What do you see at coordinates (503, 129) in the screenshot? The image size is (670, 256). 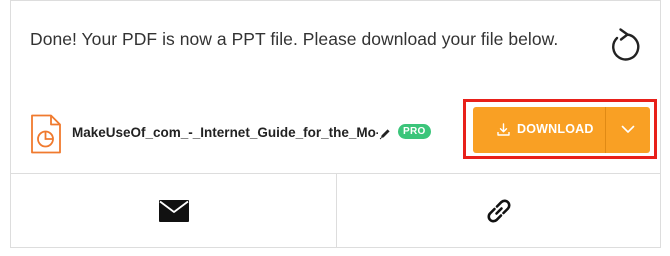 I see `download-icon` at bounding box center [503, 129].